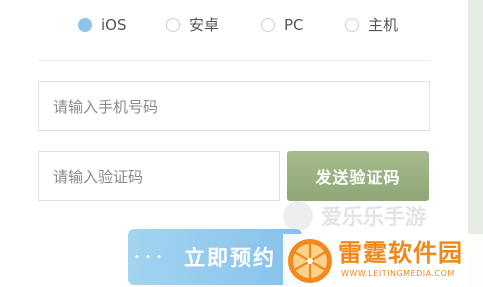 The width and height of the screenshot is (483, 287). Describe the element at coordinates (159, 176) in the screenshot. I see `verification-code-input: 请输入验证码` at that location.